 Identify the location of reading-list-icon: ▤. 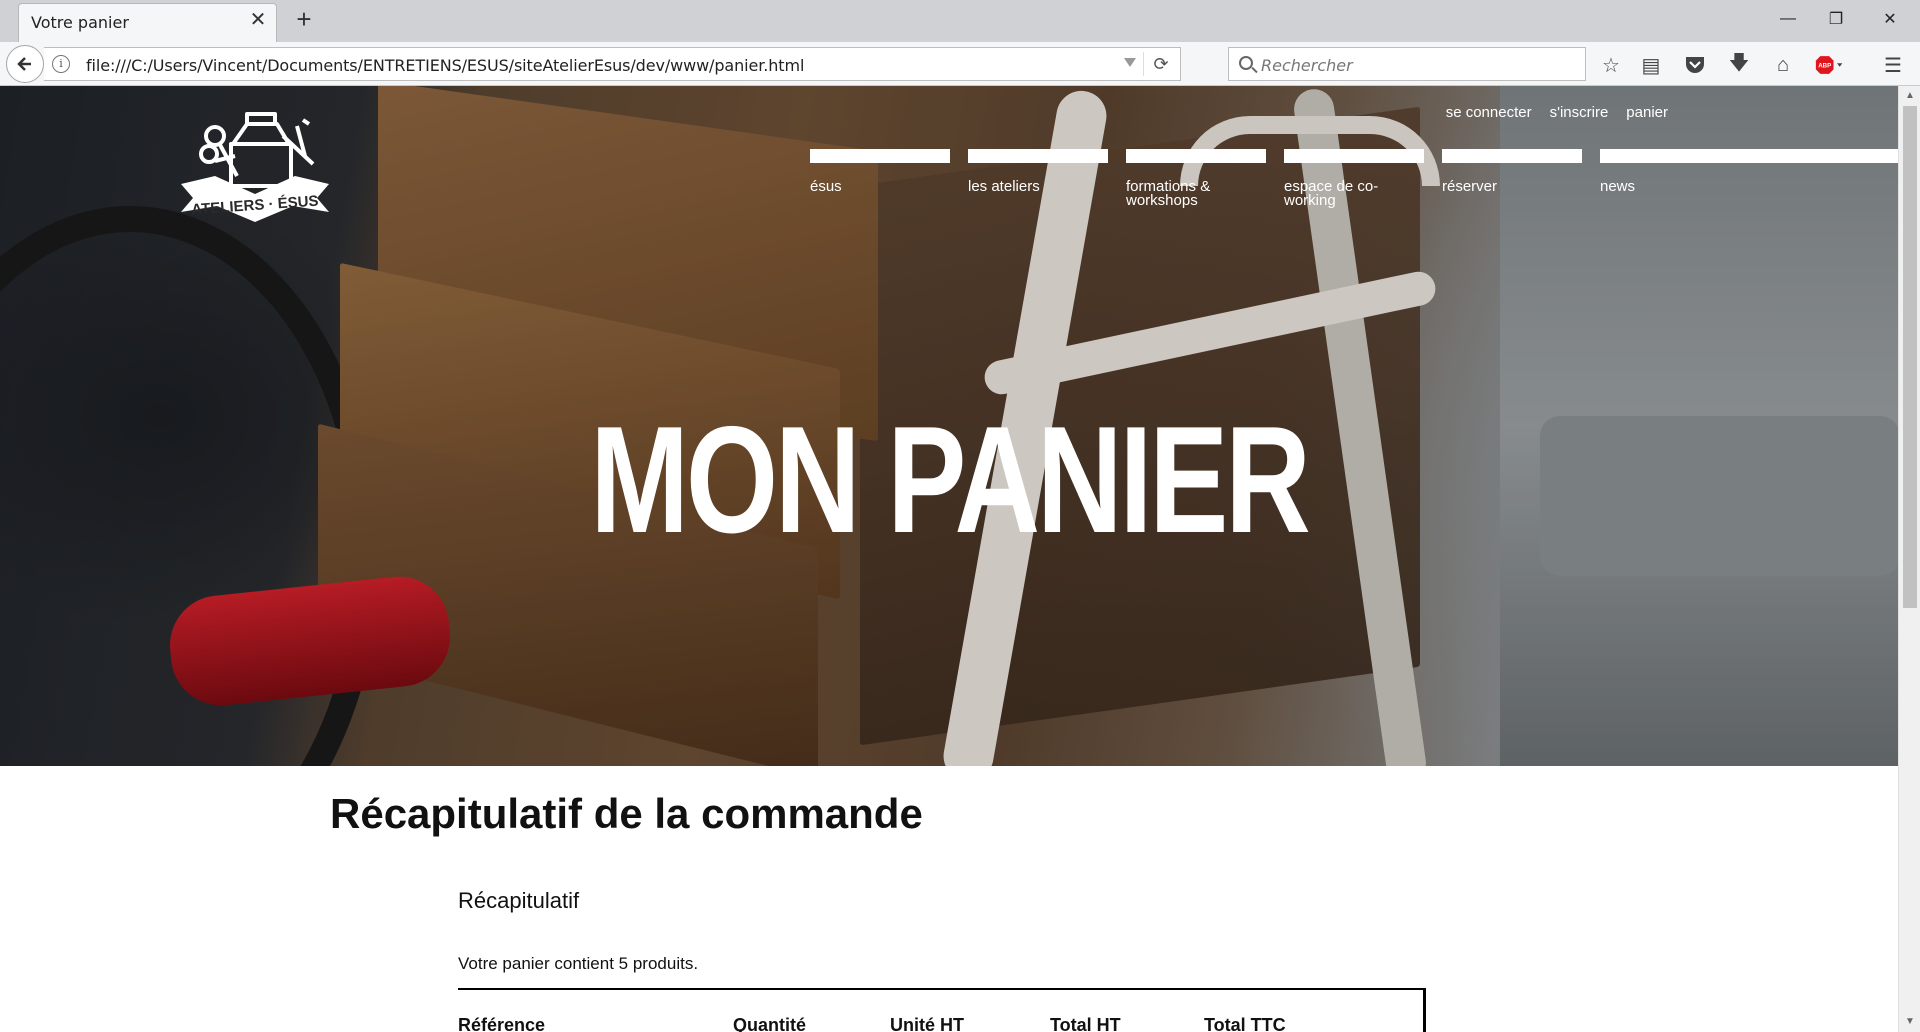
(1651, 65).